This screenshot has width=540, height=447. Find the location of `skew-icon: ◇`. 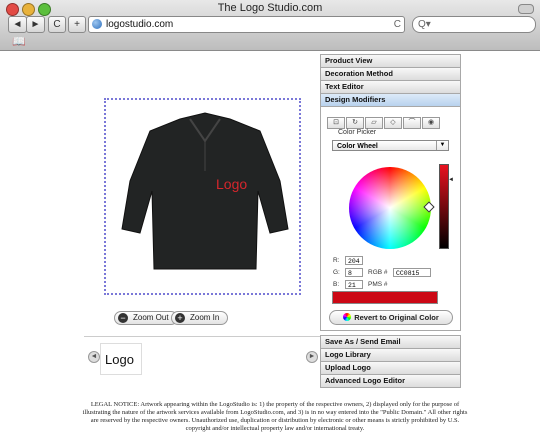

skew-icon: ◇ is located at coordinates (393, 123).